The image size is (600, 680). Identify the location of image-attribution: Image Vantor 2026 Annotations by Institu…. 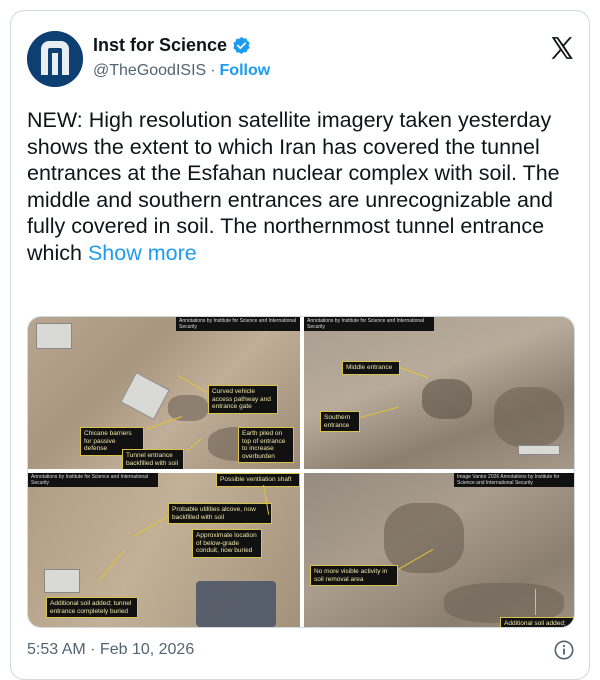
(514, 480).